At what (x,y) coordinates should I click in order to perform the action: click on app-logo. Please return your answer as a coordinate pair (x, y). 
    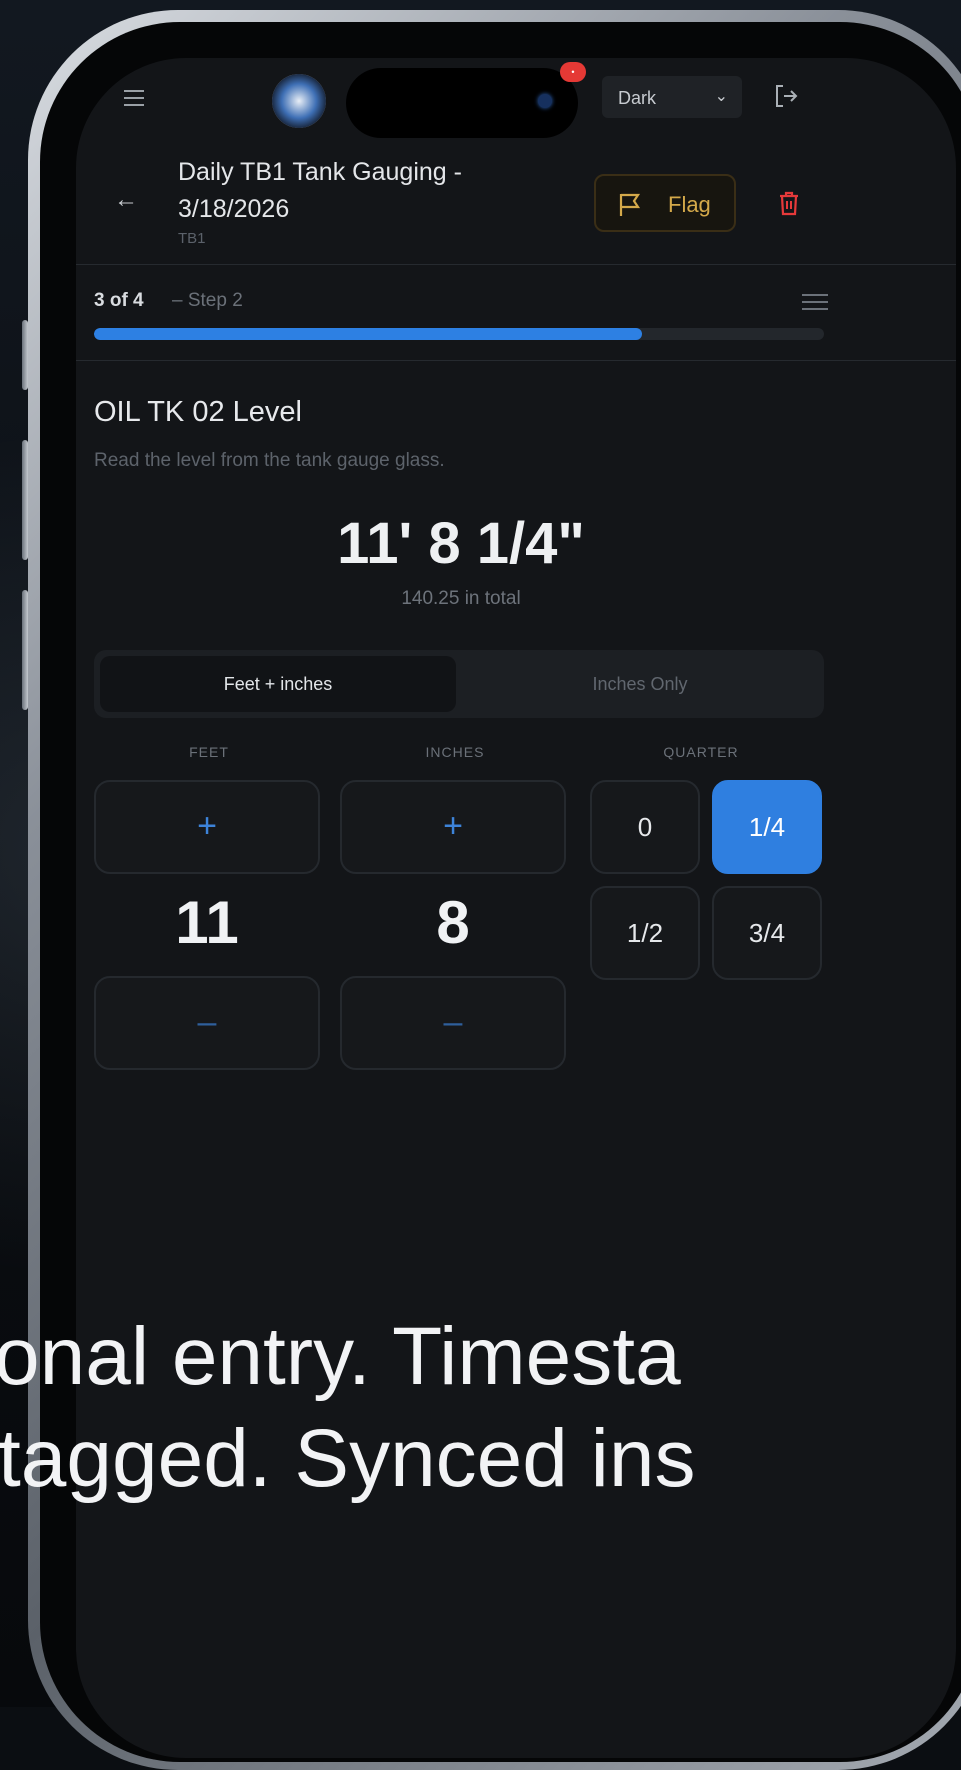
    Looking at the image, I should click on (299, 101).